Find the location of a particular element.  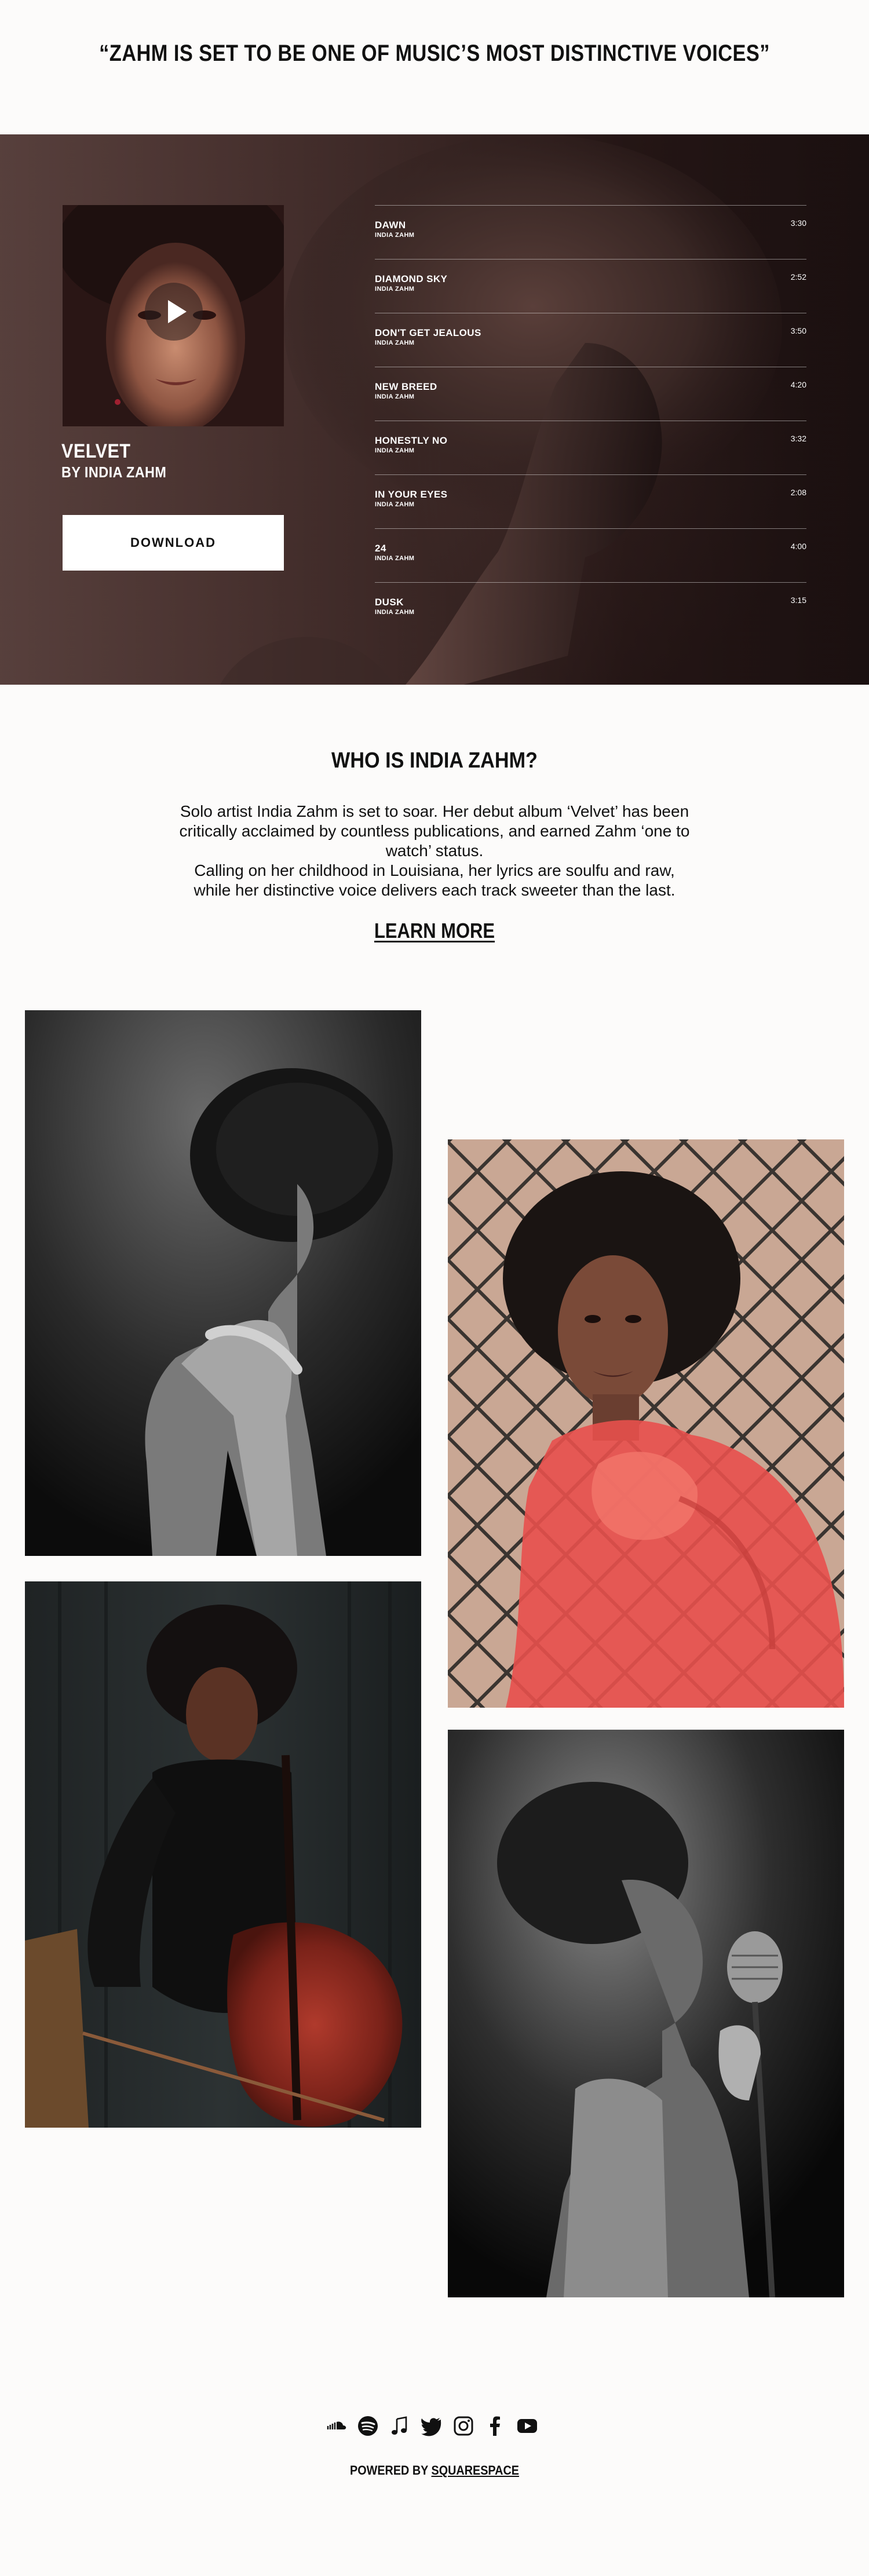

squarespace-link: SQUARESPACE is located at coordinates (476, 2470).